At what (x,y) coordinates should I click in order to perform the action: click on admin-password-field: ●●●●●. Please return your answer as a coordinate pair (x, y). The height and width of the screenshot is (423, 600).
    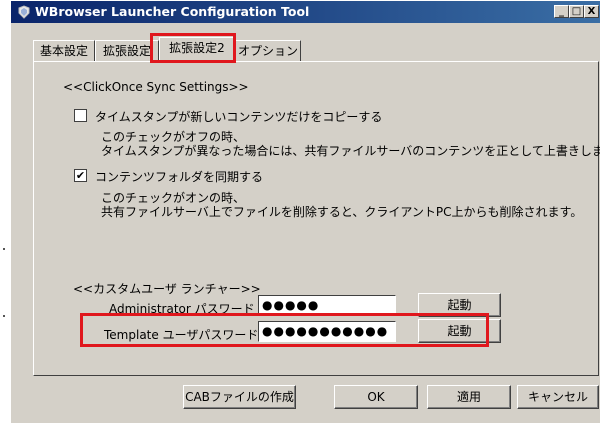
    Looking at the image, I should click on (327, 305).